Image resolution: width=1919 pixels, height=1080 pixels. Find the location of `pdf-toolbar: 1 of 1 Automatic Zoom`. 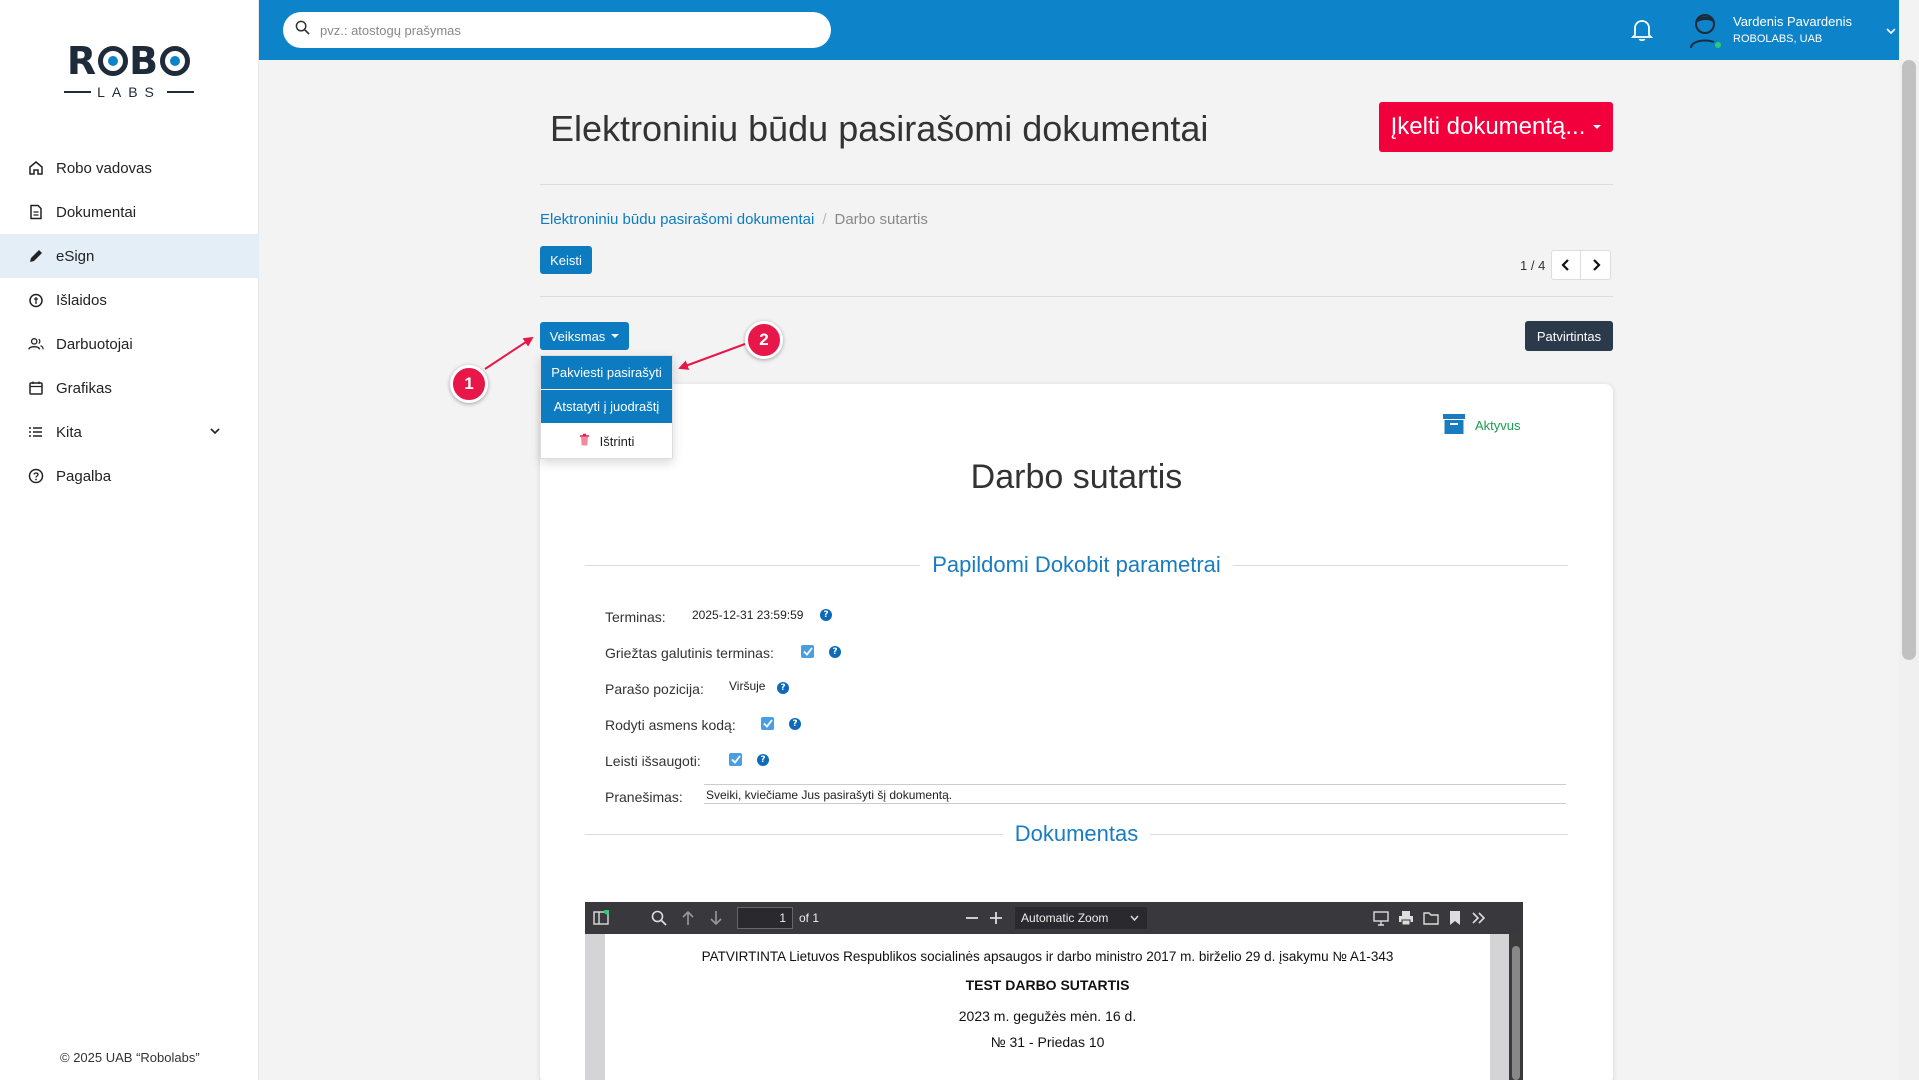

pdf-toolbar: 1 of 1 Automatic Zoom is located at coordinates (1054, 918).